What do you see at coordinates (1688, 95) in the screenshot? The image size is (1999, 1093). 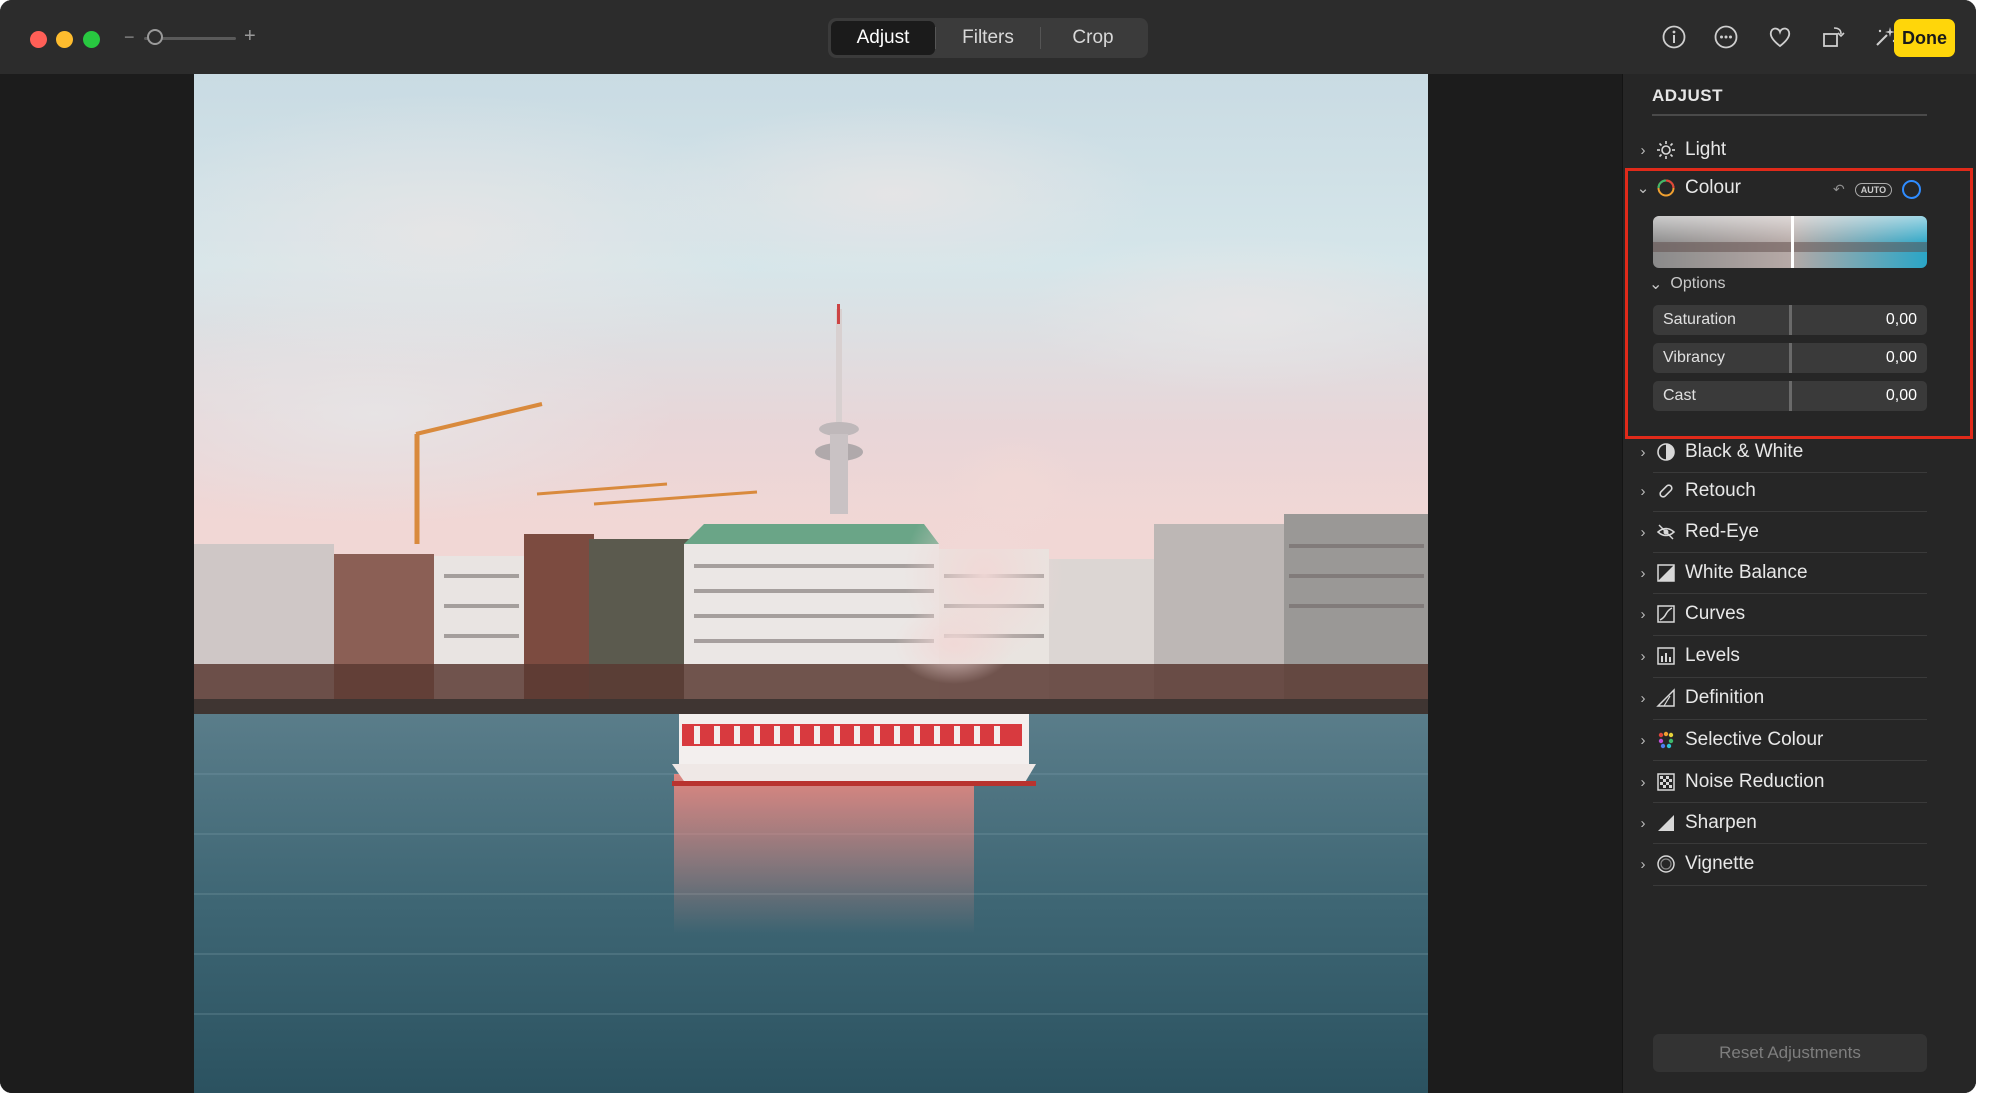 I see `sidebar-title: ADJUST` at bounding box center [1688, 95].